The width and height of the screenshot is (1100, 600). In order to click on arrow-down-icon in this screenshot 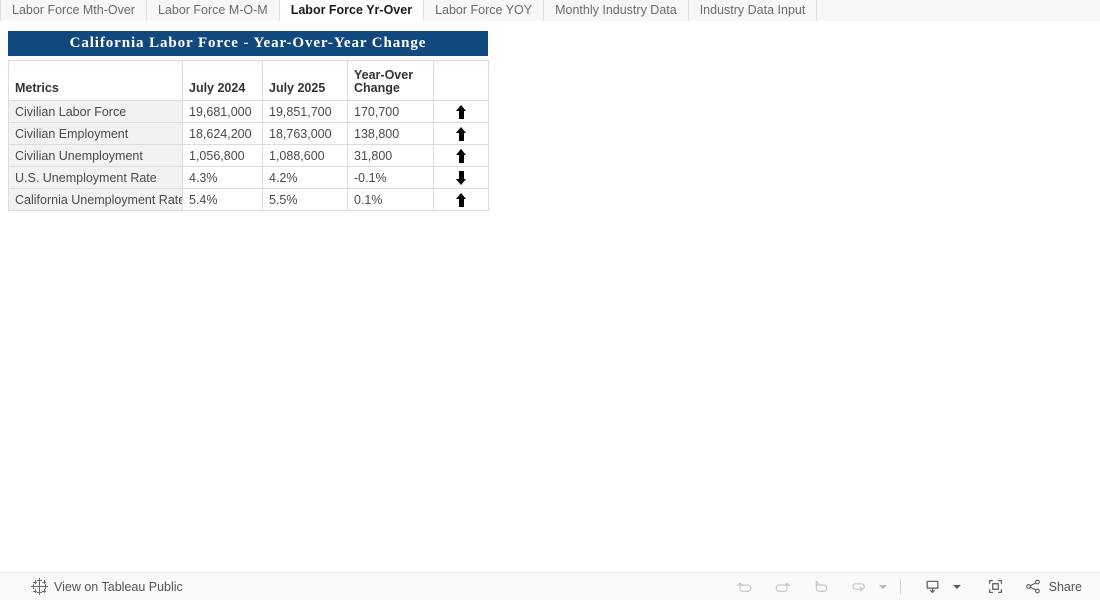, I will do `click(461, 177)`.